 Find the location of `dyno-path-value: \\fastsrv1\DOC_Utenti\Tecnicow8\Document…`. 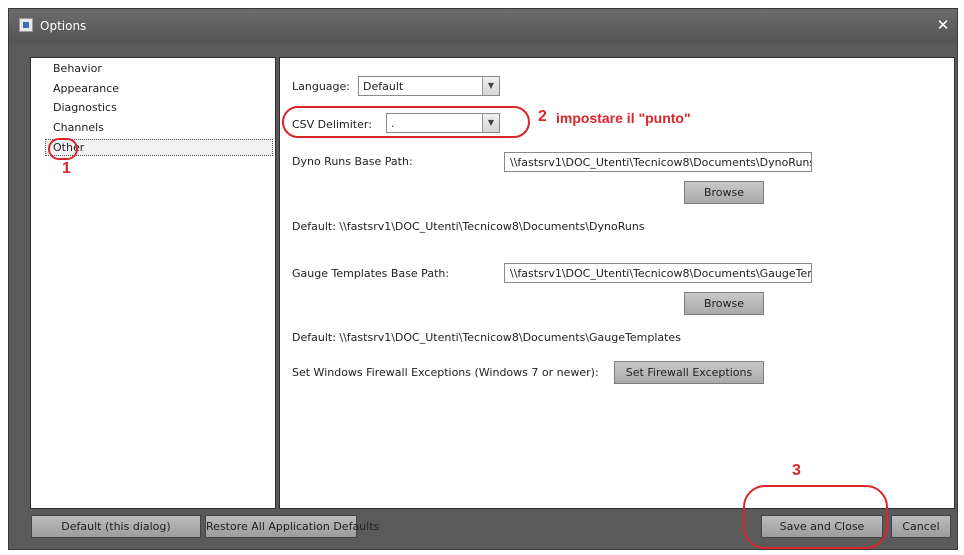

dyno-path-value: \\fastsrv1\DOC_Utenti\Tecnicow8\Document… is located at coordinates (661, 162).